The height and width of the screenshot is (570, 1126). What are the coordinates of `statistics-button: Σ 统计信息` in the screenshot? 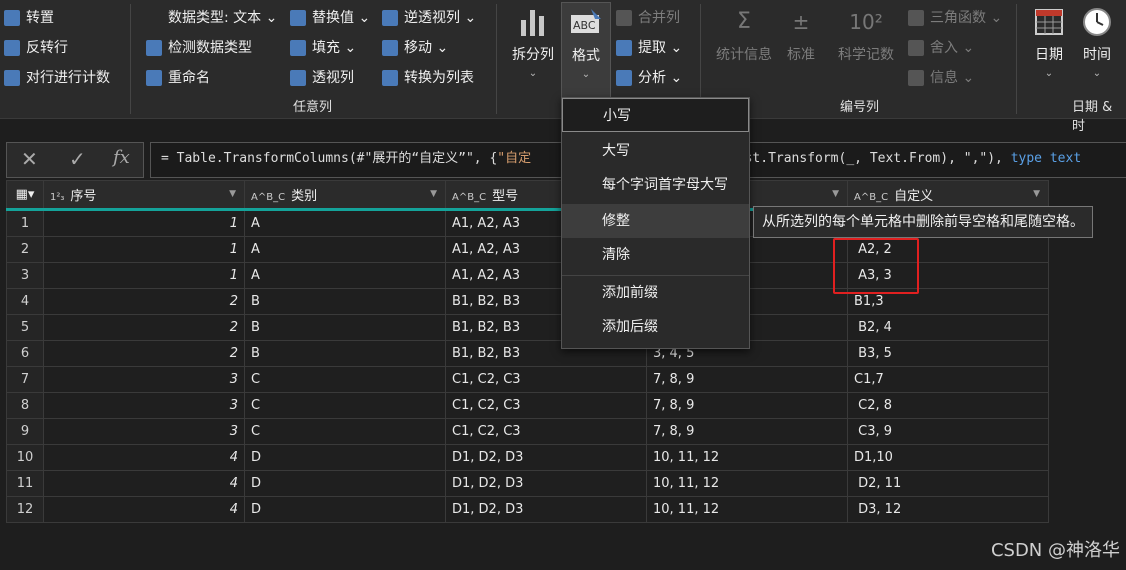 It's located at (744, 35).